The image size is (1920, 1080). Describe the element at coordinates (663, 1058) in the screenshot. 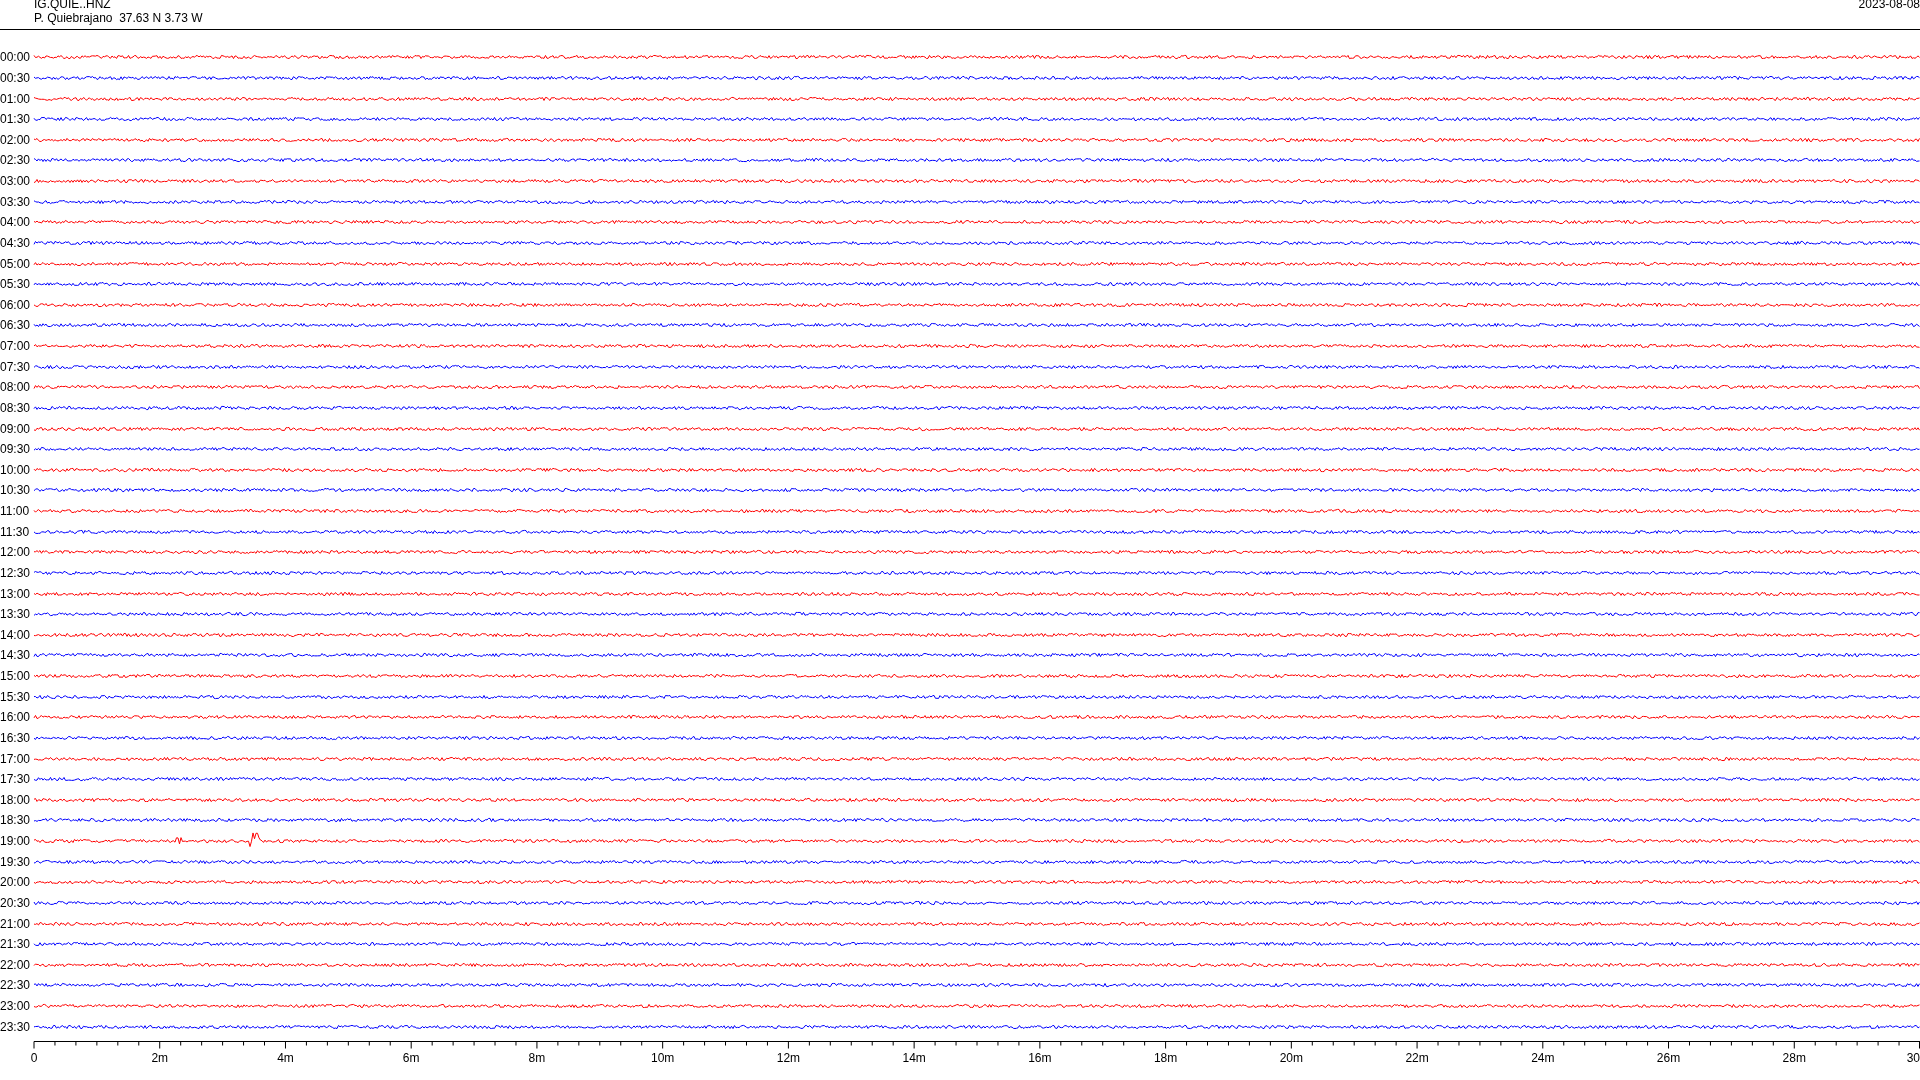

I see `axis-tick-label: 10m` at that location.